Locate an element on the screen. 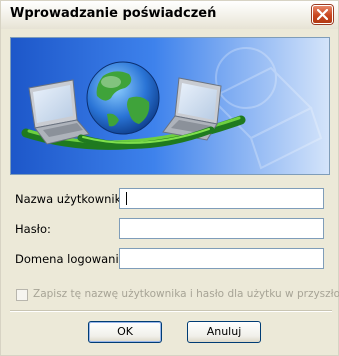 The width and height of the screenshot is (339, 356). password-input is located at coordinates (221, 228).